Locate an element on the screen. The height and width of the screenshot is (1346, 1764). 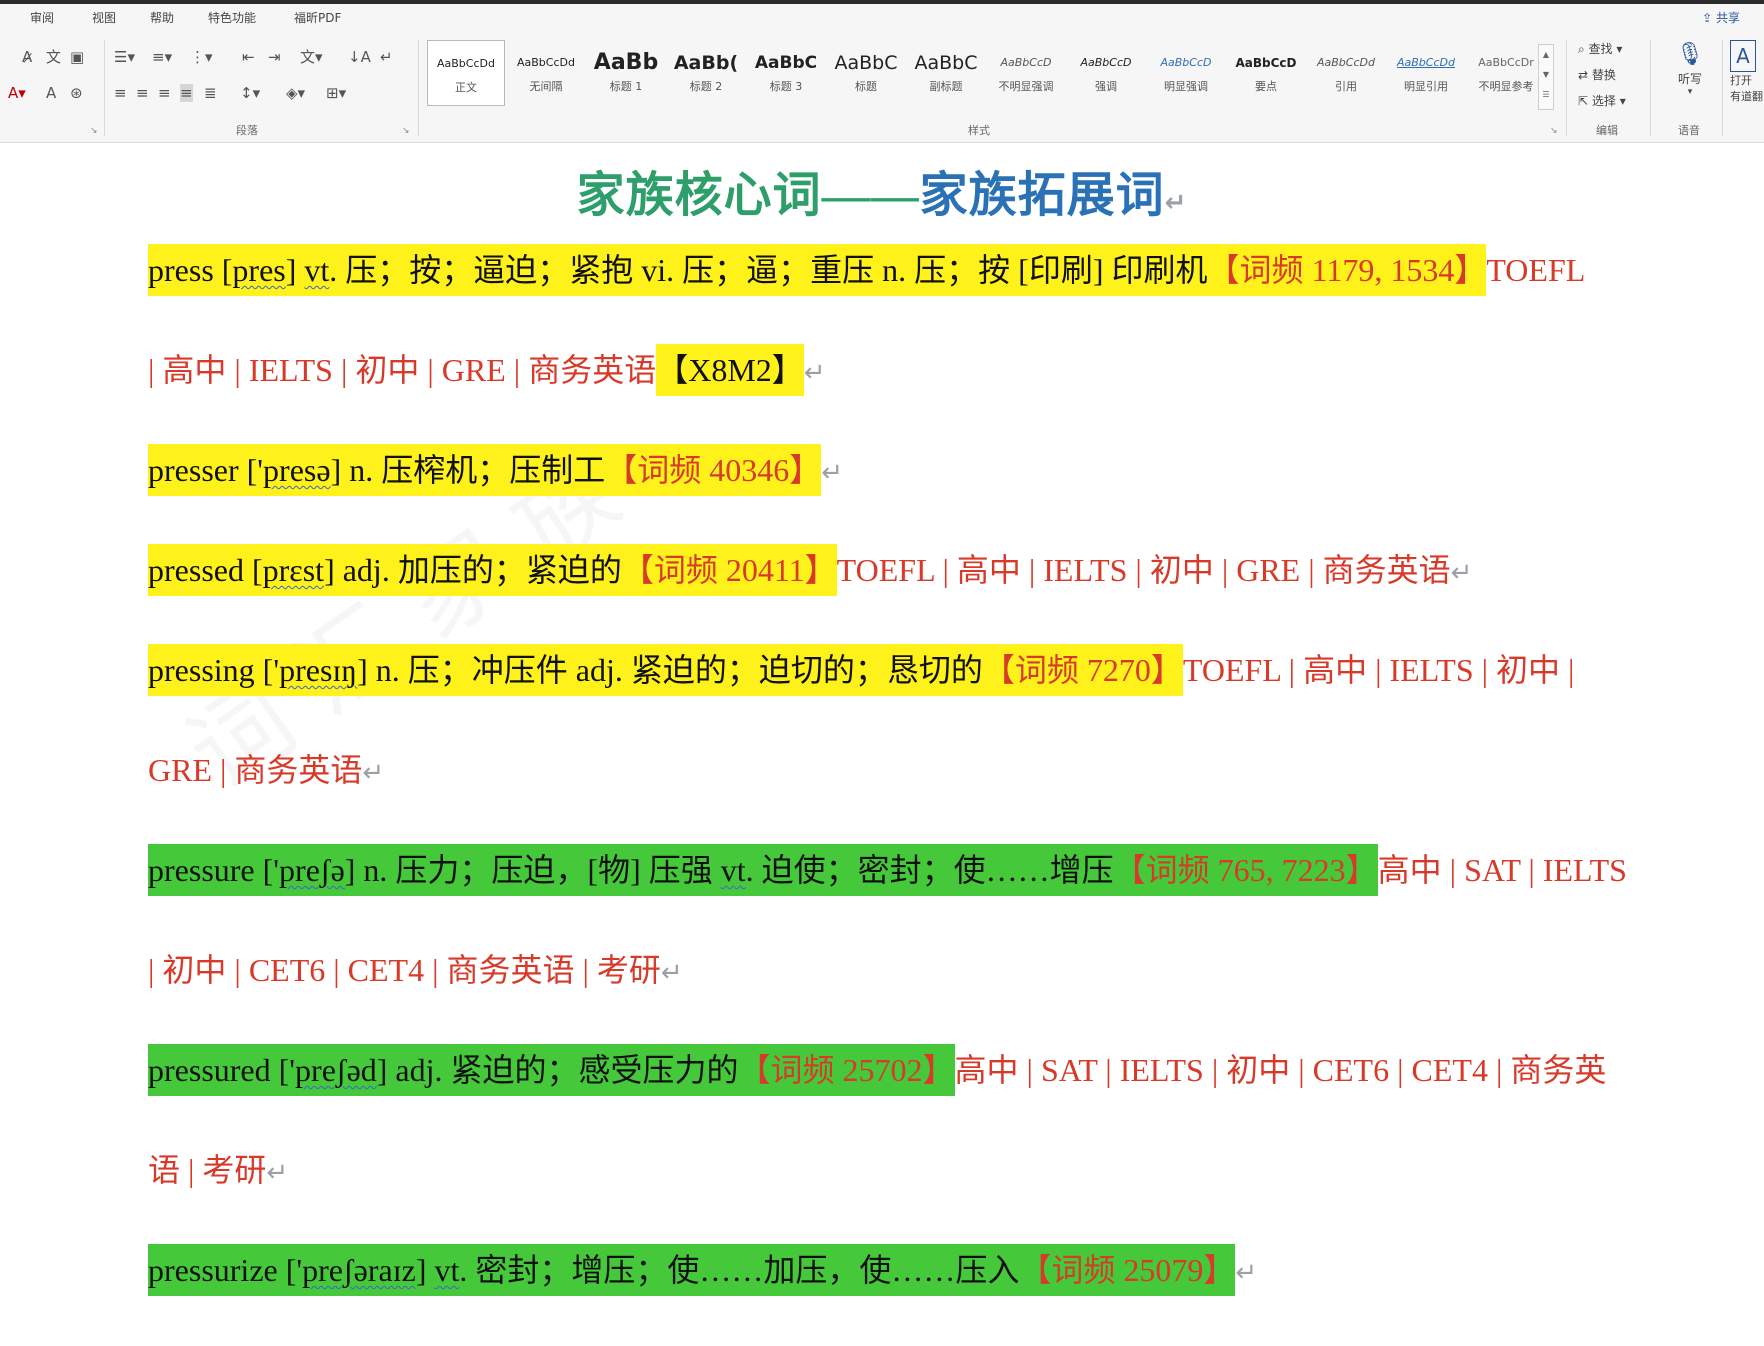
clear-format-icon: A̷ is located at coordinates (27, 57).